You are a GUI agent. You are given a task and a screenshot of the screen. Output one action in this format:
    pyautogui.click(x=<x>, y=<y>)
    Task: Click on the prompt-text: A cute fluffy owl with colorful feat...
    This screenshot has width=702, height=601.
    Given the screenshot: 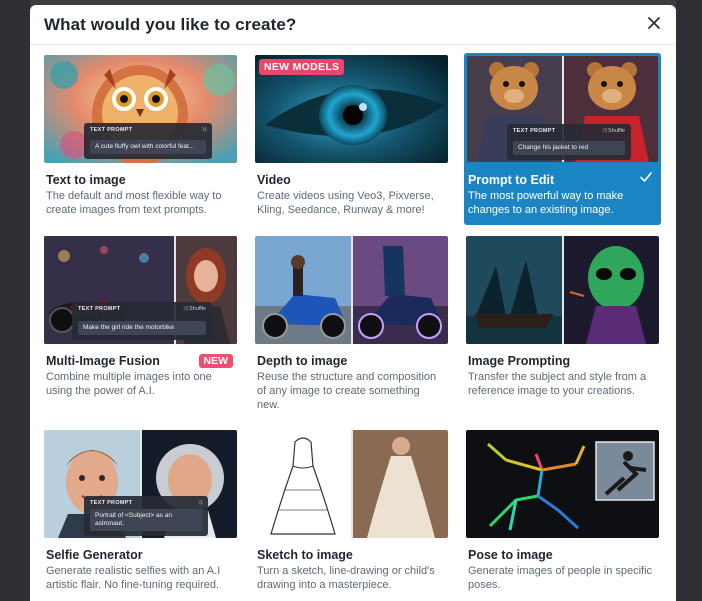 What is the action you would take?
    pyautogui.click(x=148, y=147)
    